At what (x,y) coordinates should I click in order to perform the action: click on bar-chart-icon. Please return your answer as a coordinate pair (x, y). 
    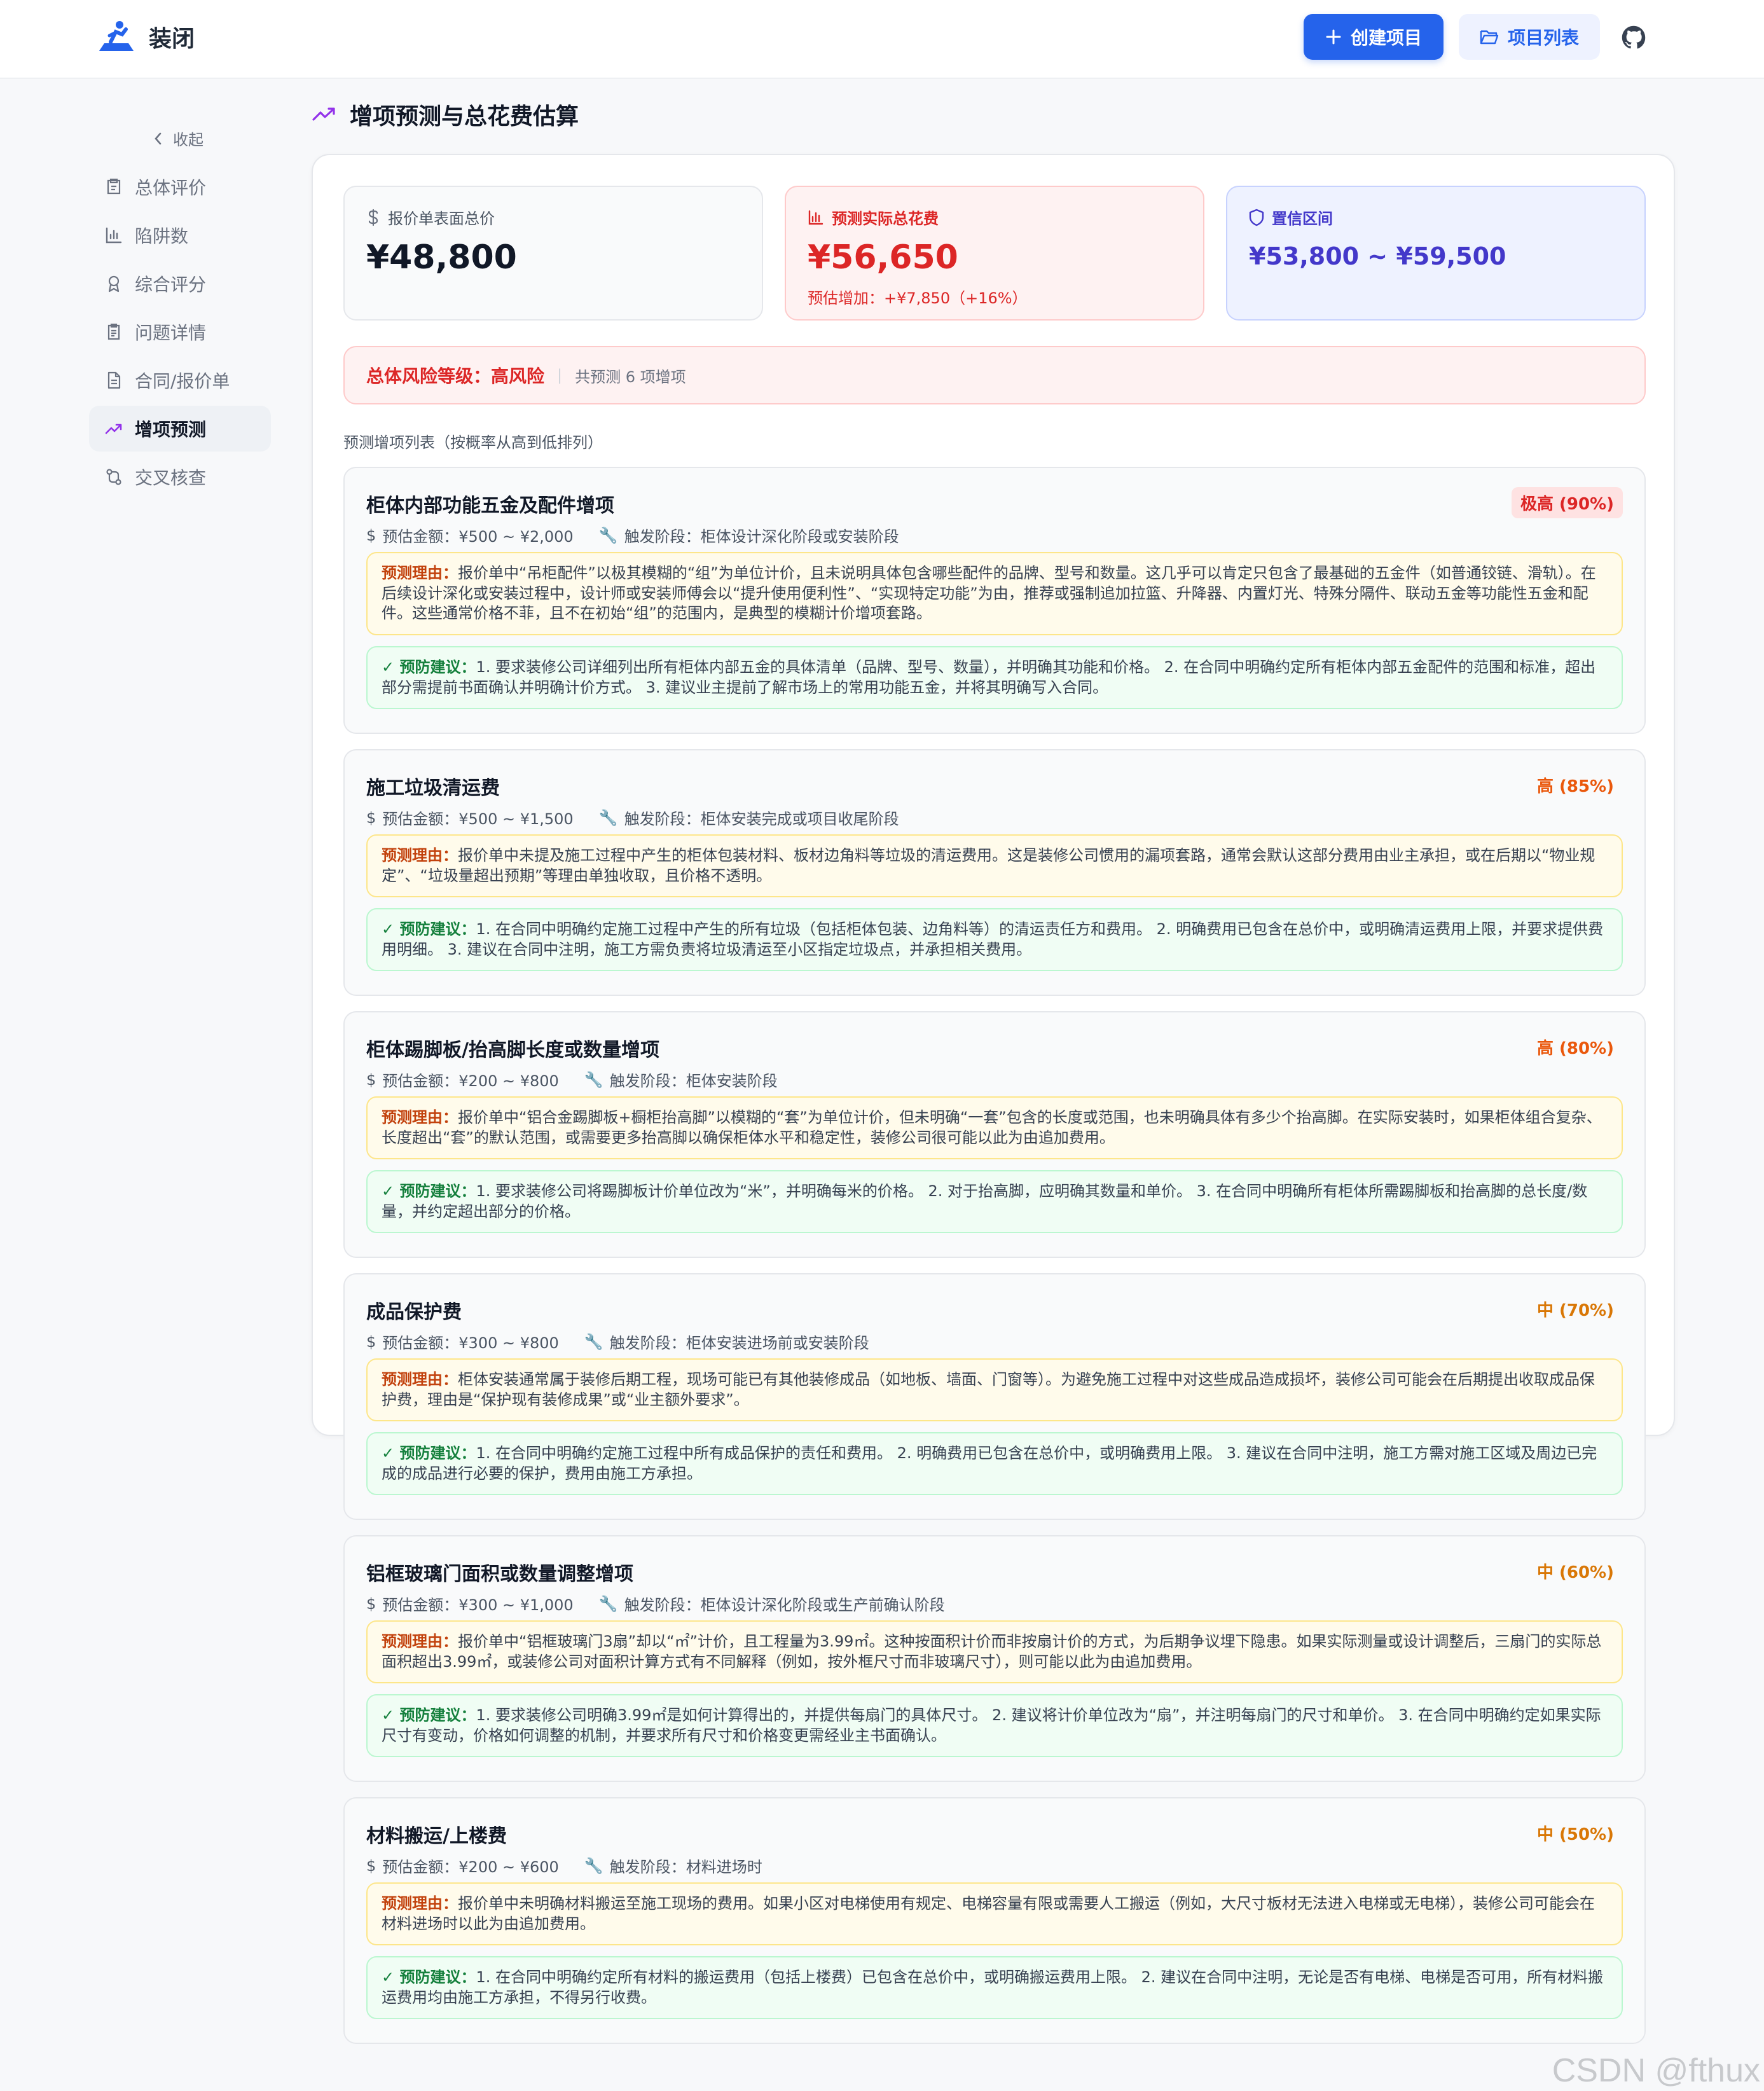
    Looking at the image, I should click on (114, 236).